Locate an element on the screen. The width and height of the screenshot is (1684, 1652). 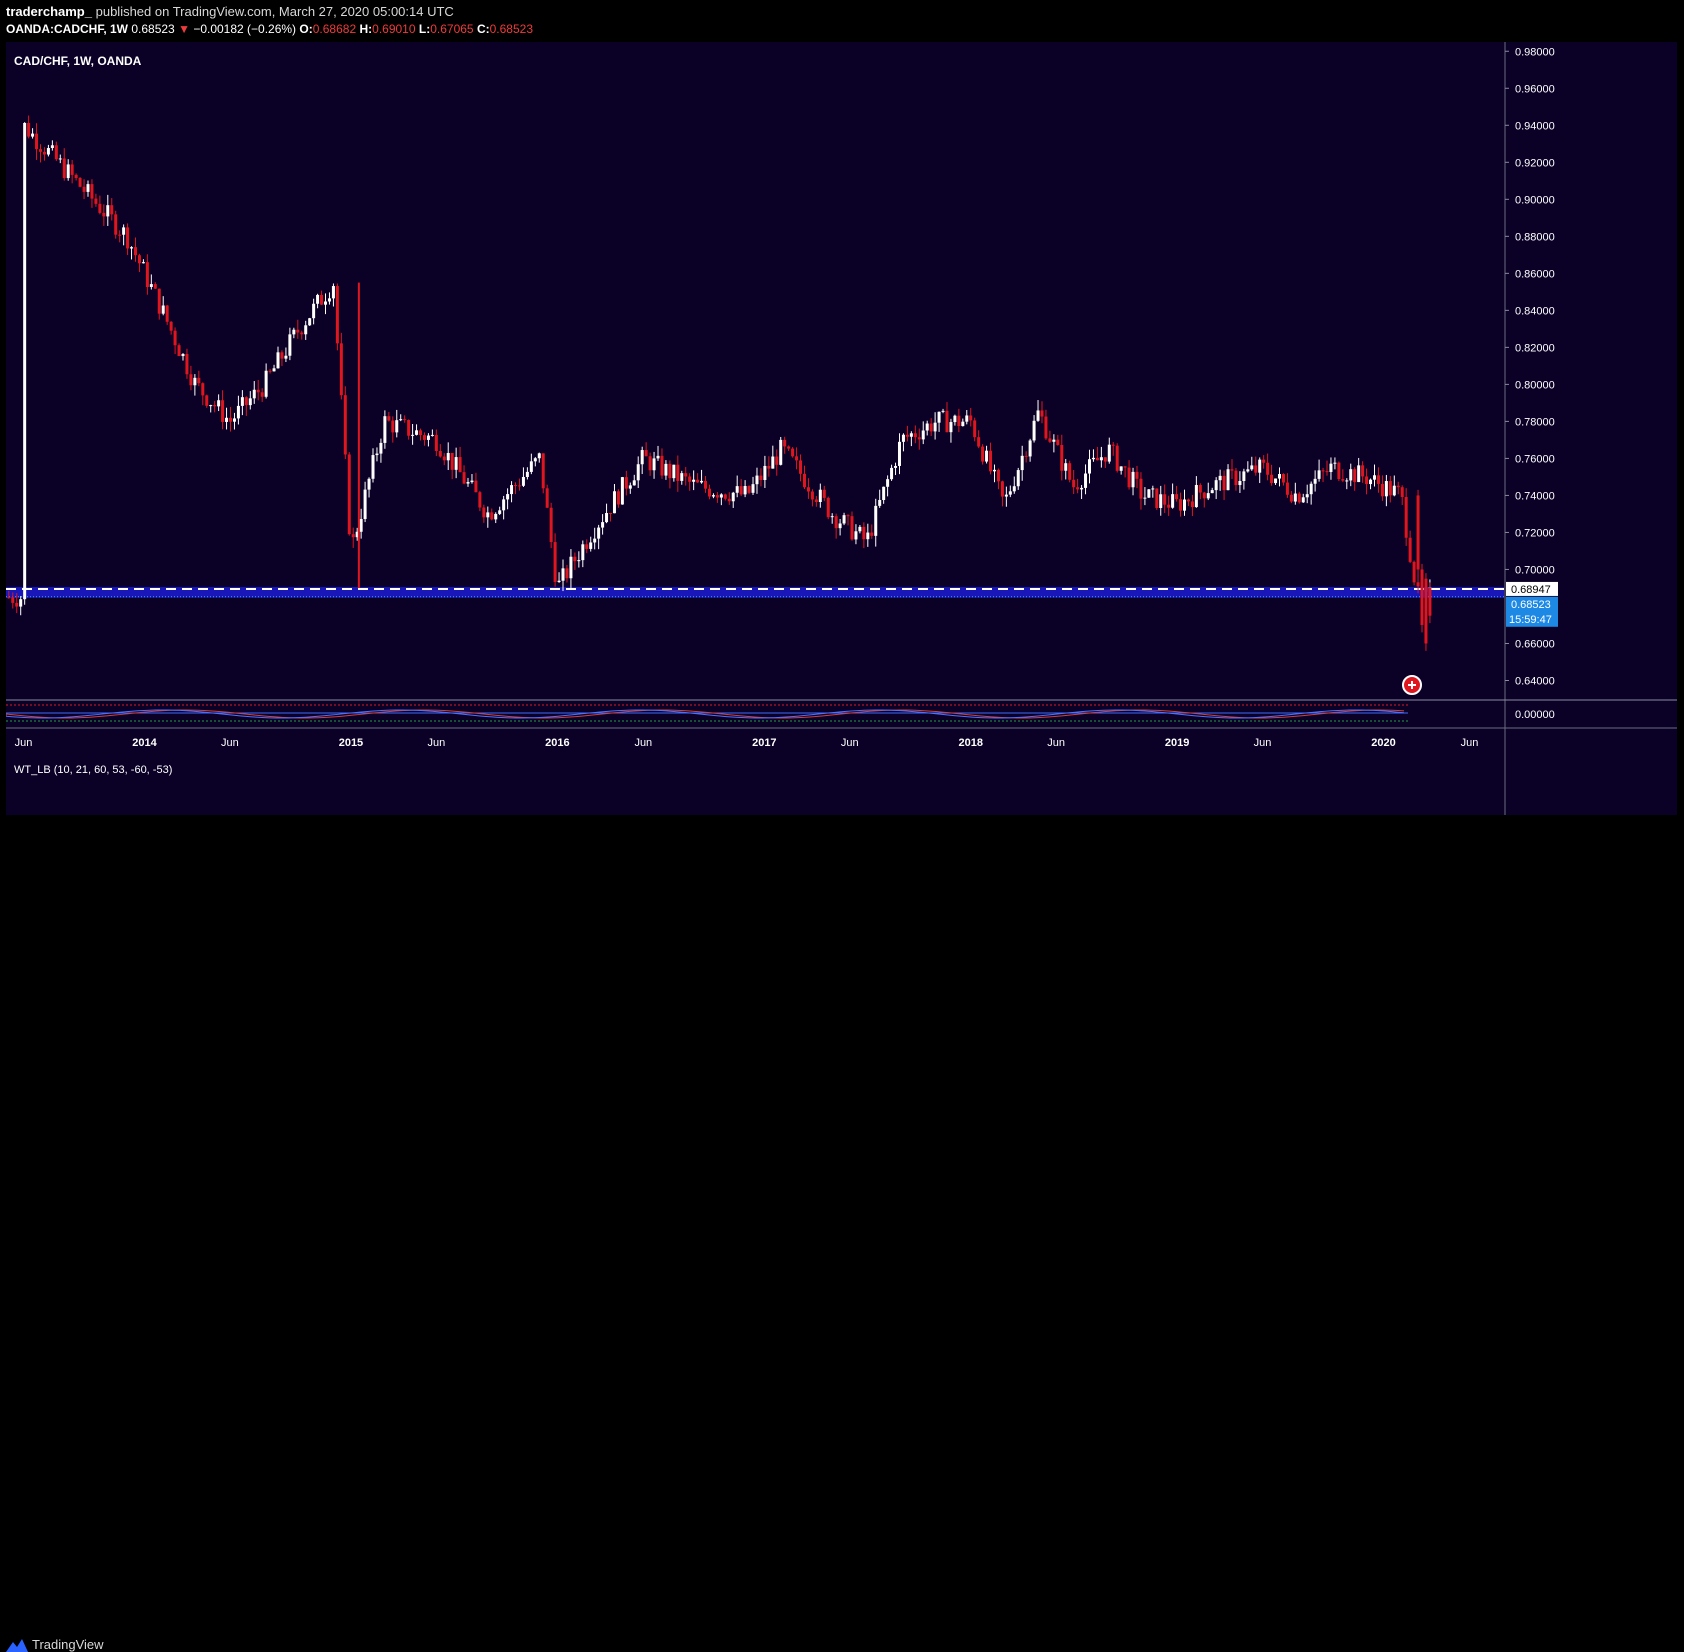
close-value: 0.68523 is located at coordinates (511, 29).